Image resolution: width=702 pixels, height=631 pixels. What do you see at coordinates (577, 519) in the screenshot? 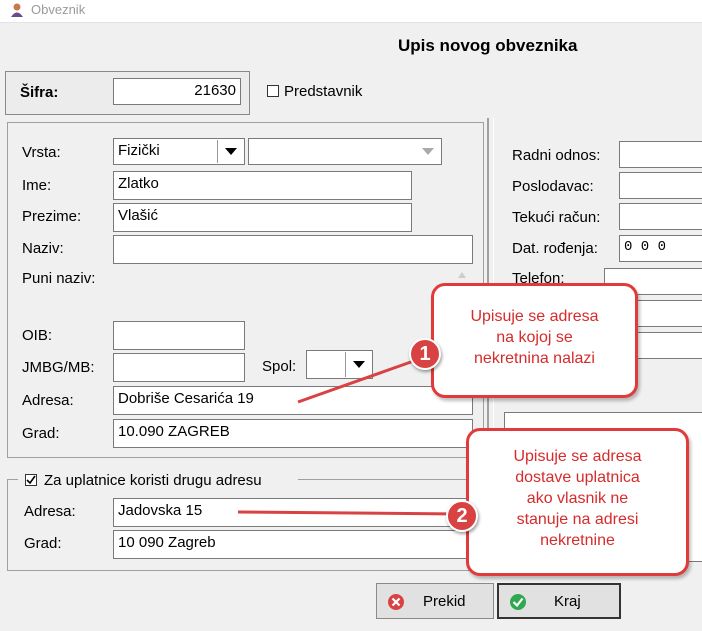
I see `callout-2-line: stanuje na adresi` at bounding box center [577, 519].